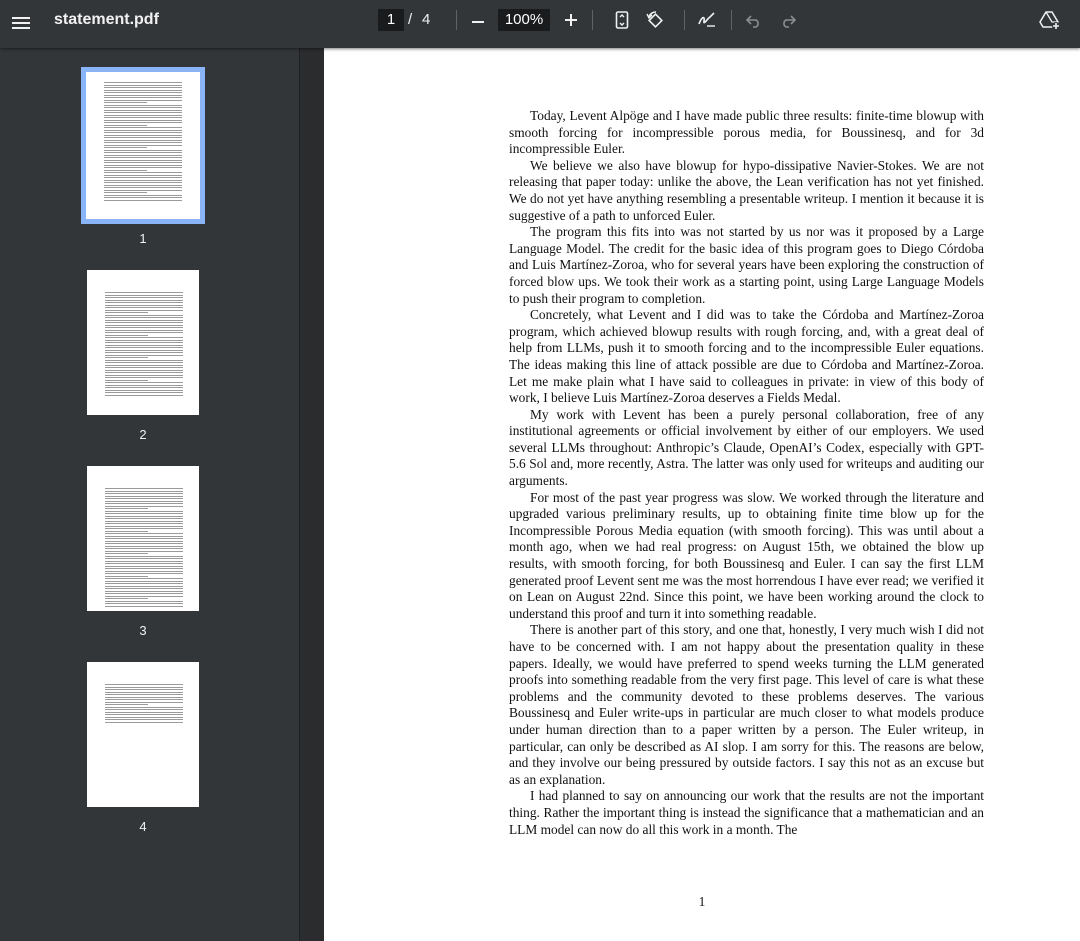  I want to click on menu-icon, so click(21, 23).